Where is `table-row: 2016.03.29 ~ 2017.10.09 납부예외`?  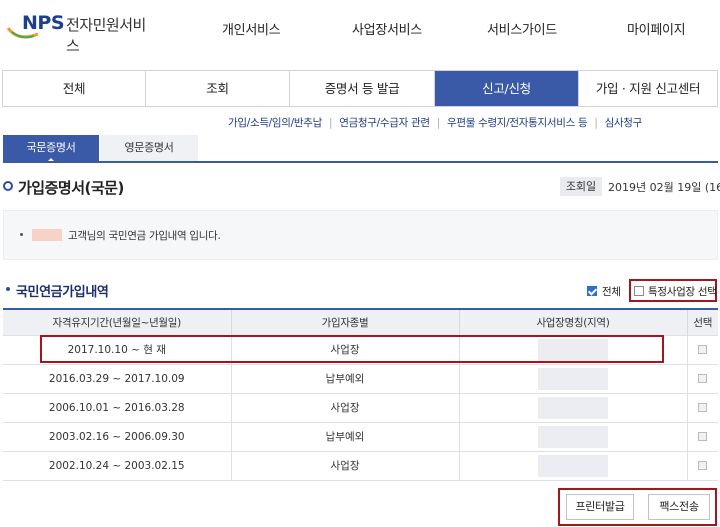
table-row: 2016.03.29 ~ 2017.10.09 납부예외 is located at coordinates (360, 378).